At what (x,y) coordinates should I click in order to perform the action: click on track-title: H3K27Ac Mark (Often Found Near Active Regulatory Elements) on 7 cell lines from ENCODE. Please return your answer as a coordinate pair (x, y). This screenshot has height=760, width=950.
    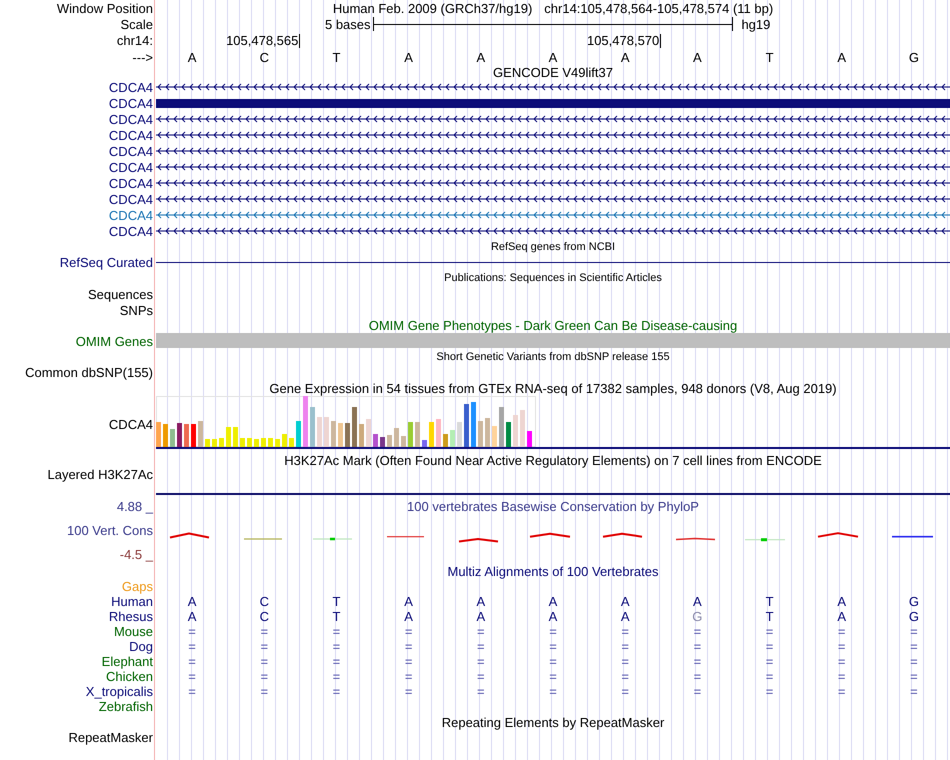
    Looking at the image, I should click on (553, 460).